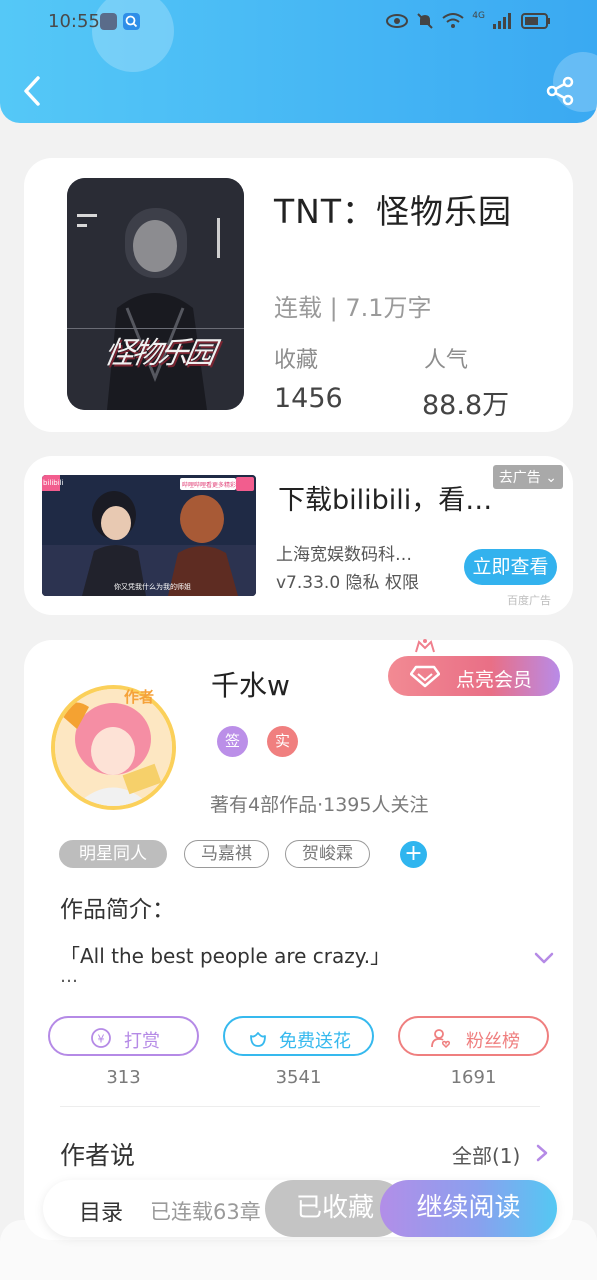 The image size is (597, 1280). Describe the element at coordinates (441, 1039) in the screenshot. I see `user-heart-icon` at that location.